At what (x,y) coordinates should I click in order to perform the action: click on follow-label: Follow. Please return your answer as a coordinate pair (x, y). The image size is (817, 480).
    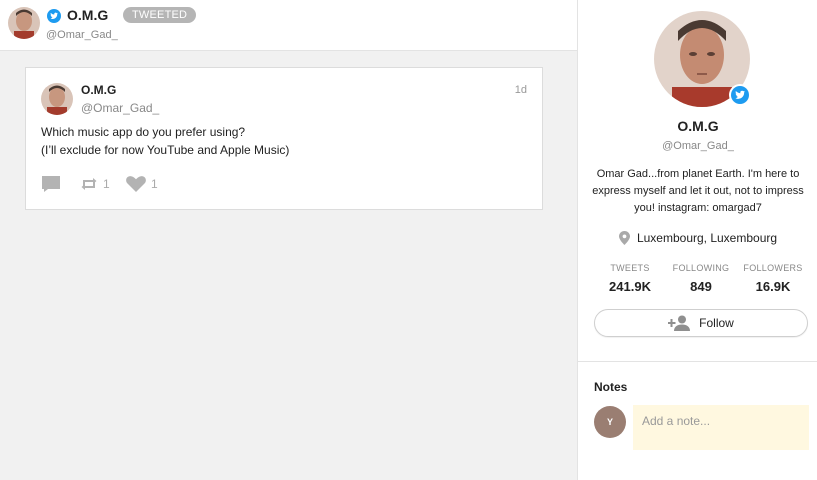
    Looking at the image, I should click on (716, 323).